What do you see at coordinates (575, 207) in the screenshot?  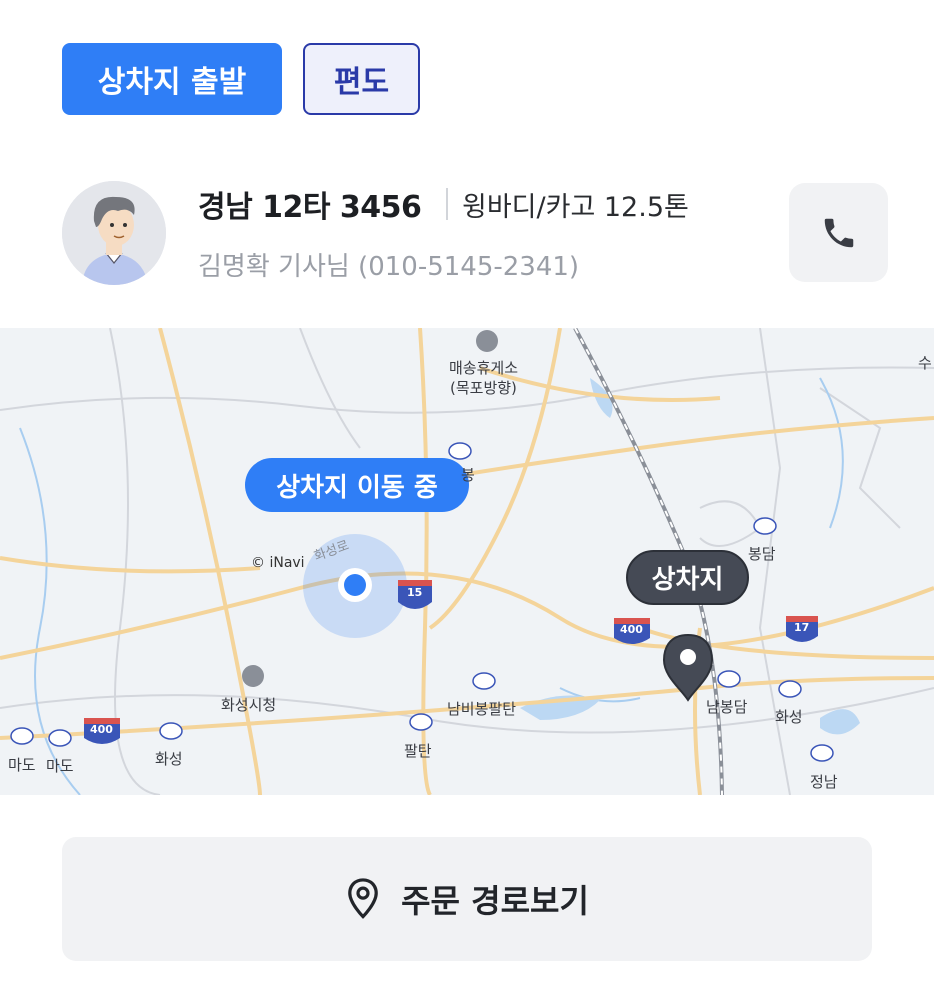 I see `vehicle-type: 윙바디/카고 12.5톤` at bounding box center [575, 207].